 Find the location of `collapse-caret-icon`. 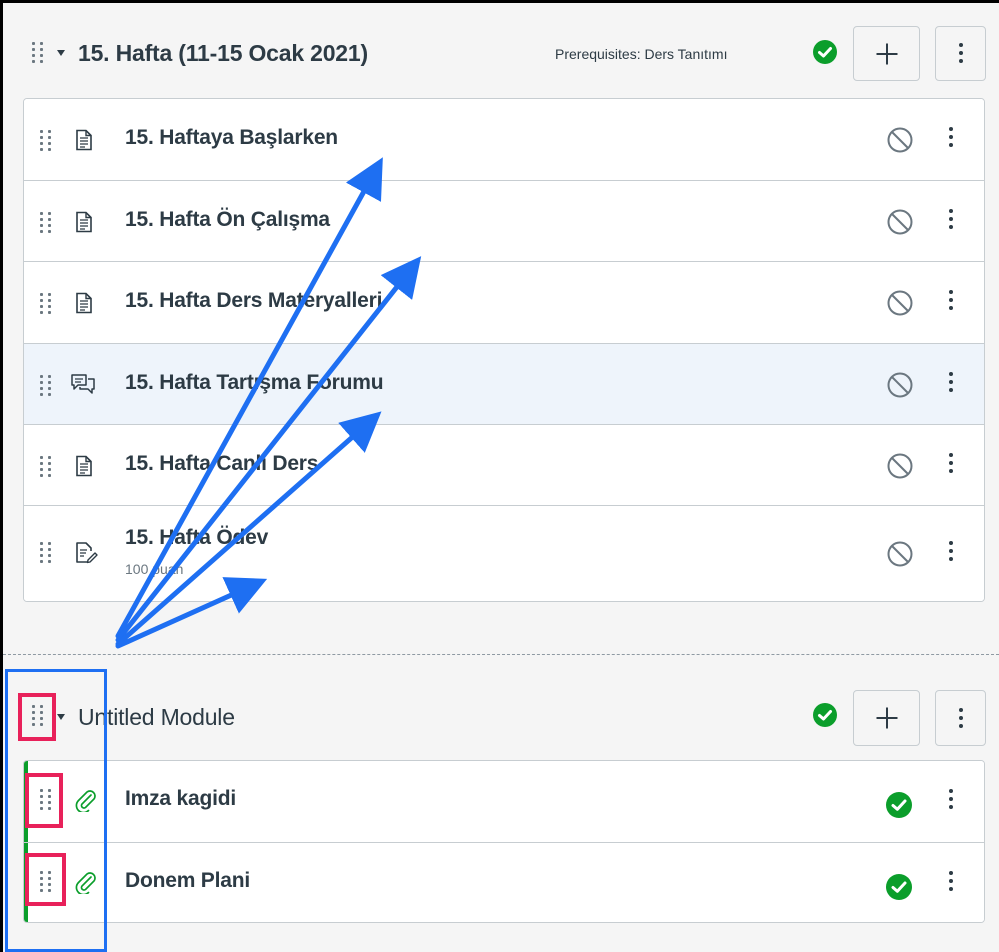

collapse-caret-icon is located at coordinates (61, 53).